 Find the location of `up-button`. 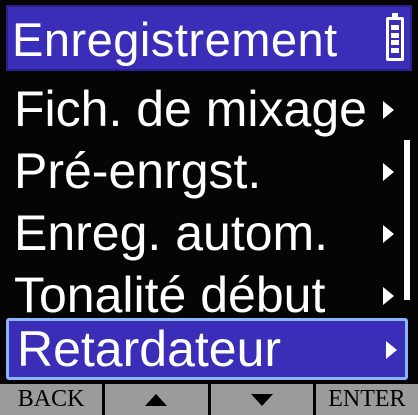

up-button is located at coordinates (156, 399).